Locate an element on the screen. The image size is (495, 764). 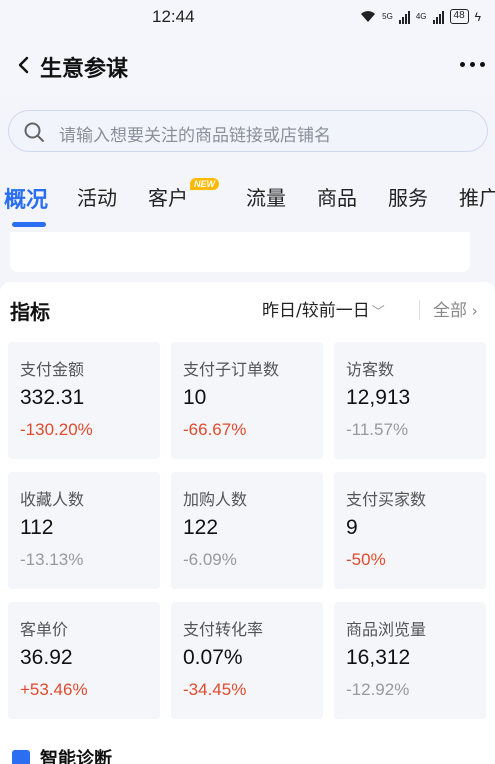
metric-product-views: 商品浏览量 16,312 -12.92% is located at coordinates (410, 660).